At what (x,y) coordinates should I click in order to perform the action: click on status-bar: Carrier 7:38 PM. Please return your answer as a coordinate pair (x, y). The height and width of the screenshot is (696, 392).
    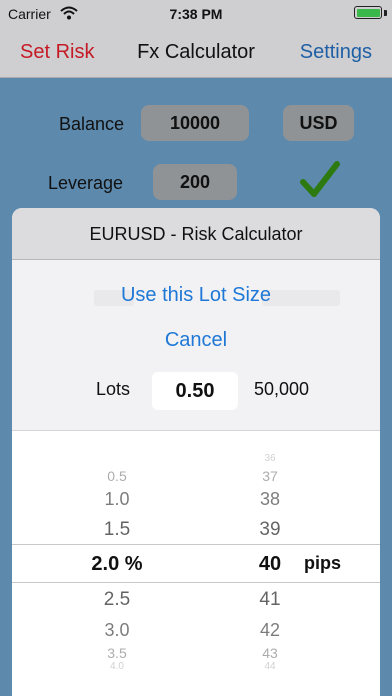
    Looking at the image, I should click on (196, 14).